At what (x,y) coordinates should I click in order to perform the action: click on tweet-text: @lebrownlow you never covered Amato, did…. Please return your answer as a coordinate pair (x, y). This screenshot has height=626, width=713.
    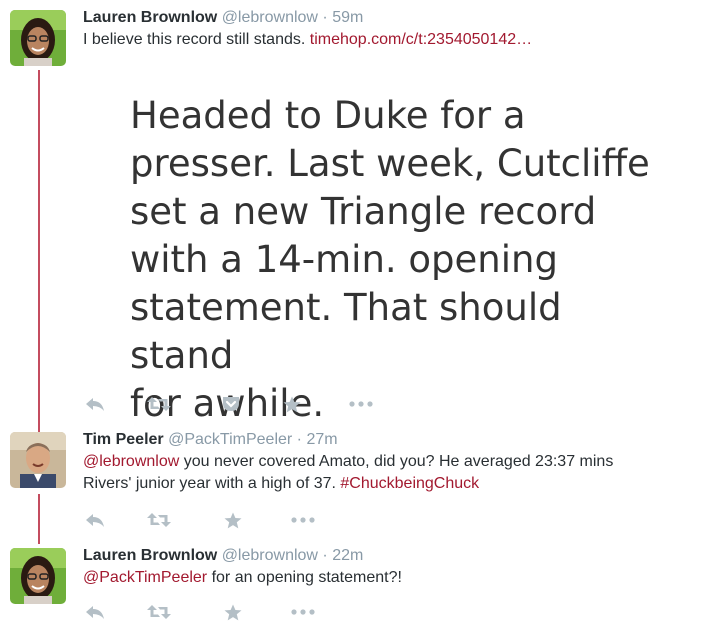
    Looking at the image, I should click on (348, 473).